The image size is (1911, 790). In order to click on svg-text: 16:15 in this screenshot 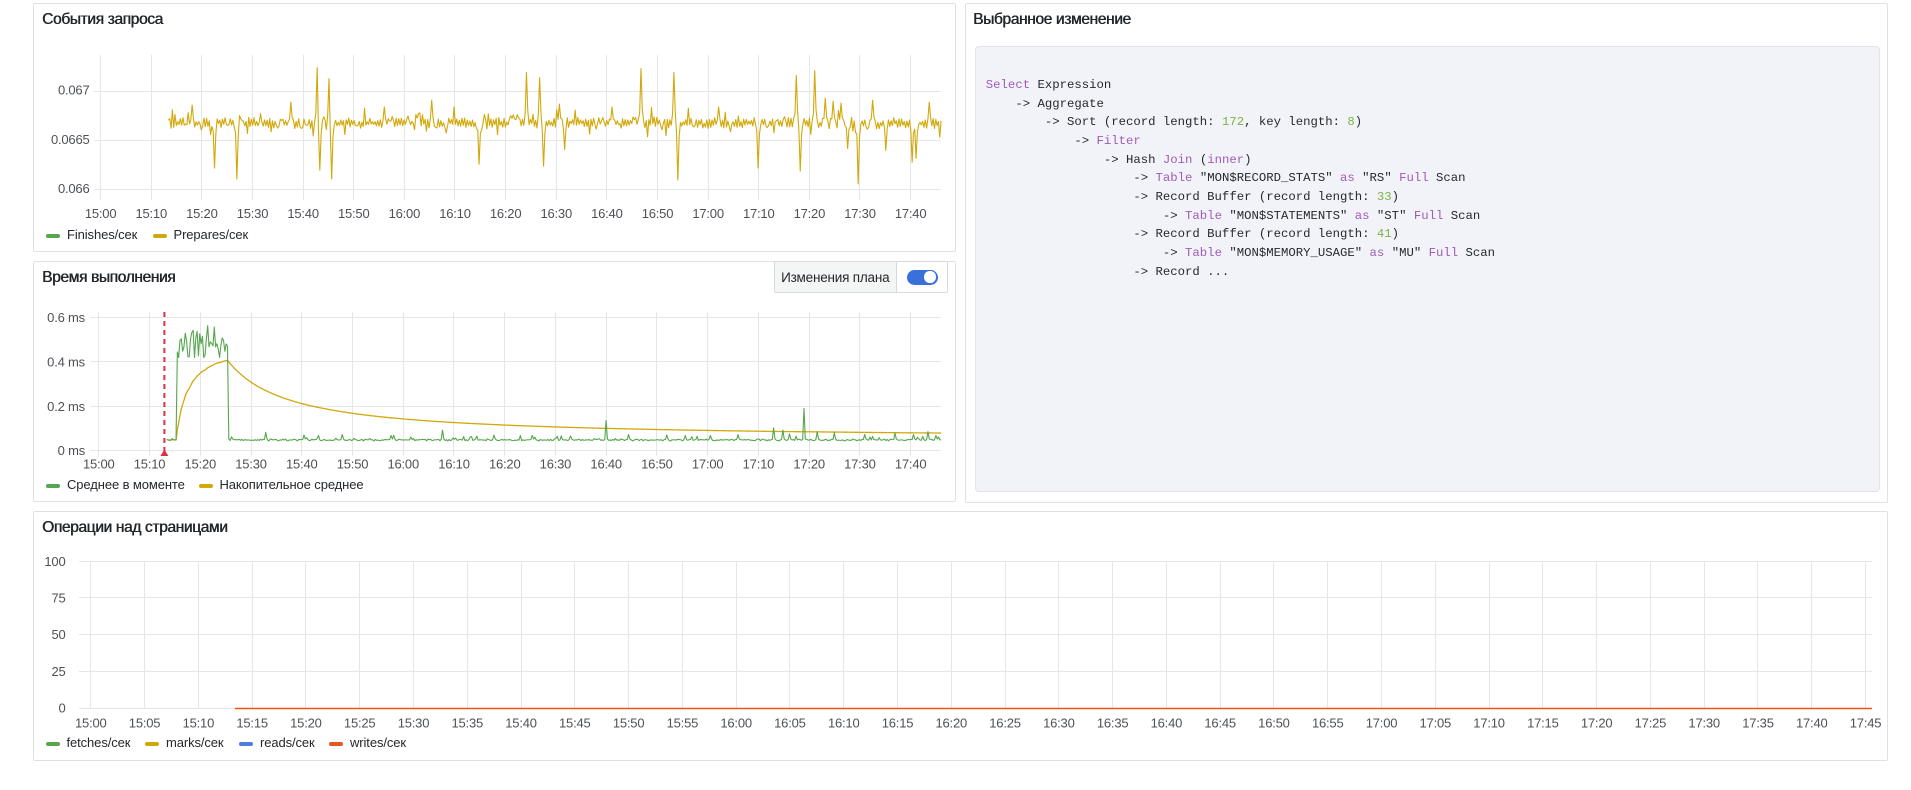, I will do `click(898, 722)`.